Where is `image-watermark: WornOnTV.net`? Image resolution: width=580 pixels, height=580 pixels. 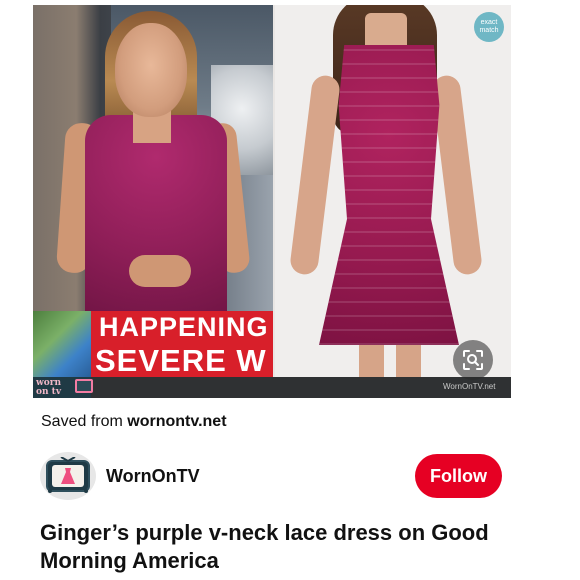
image-watermark: WornOnTV.net is located at coordinates (469, 386).